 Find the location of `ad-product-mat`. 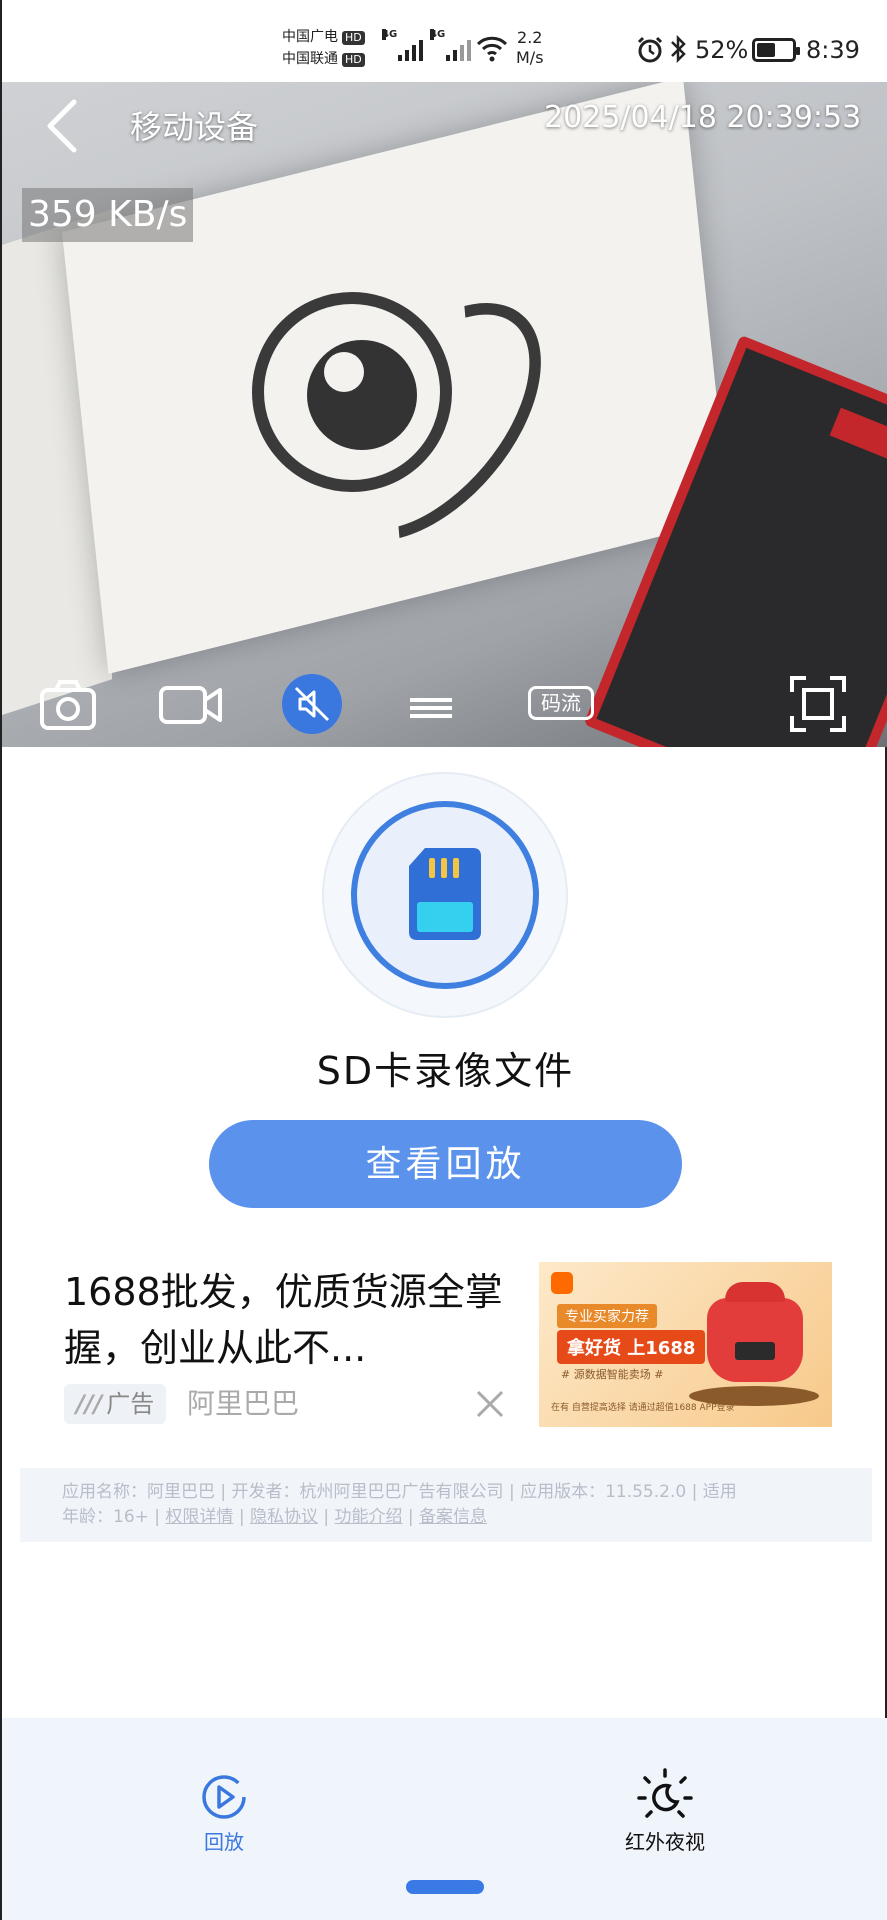

ad-product-mat is located at coordinates (754, 1396).